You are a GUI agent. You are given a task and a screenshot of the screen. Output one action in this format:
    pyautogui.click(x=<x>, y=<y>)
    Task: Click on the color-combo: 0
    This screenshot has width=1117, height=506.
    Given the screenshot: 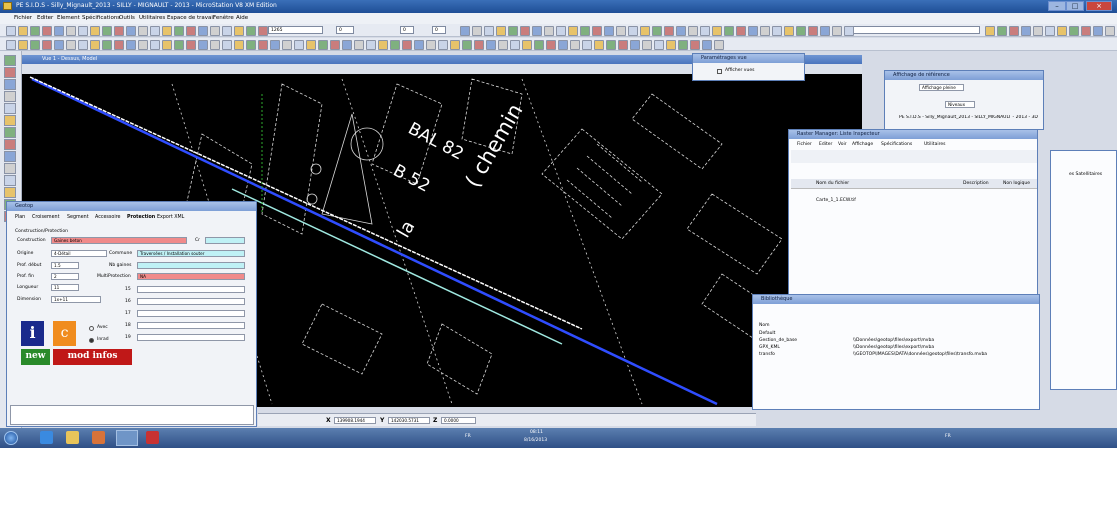 What is the action you would take?
    pyautogui.click(x=345, y=30)
    